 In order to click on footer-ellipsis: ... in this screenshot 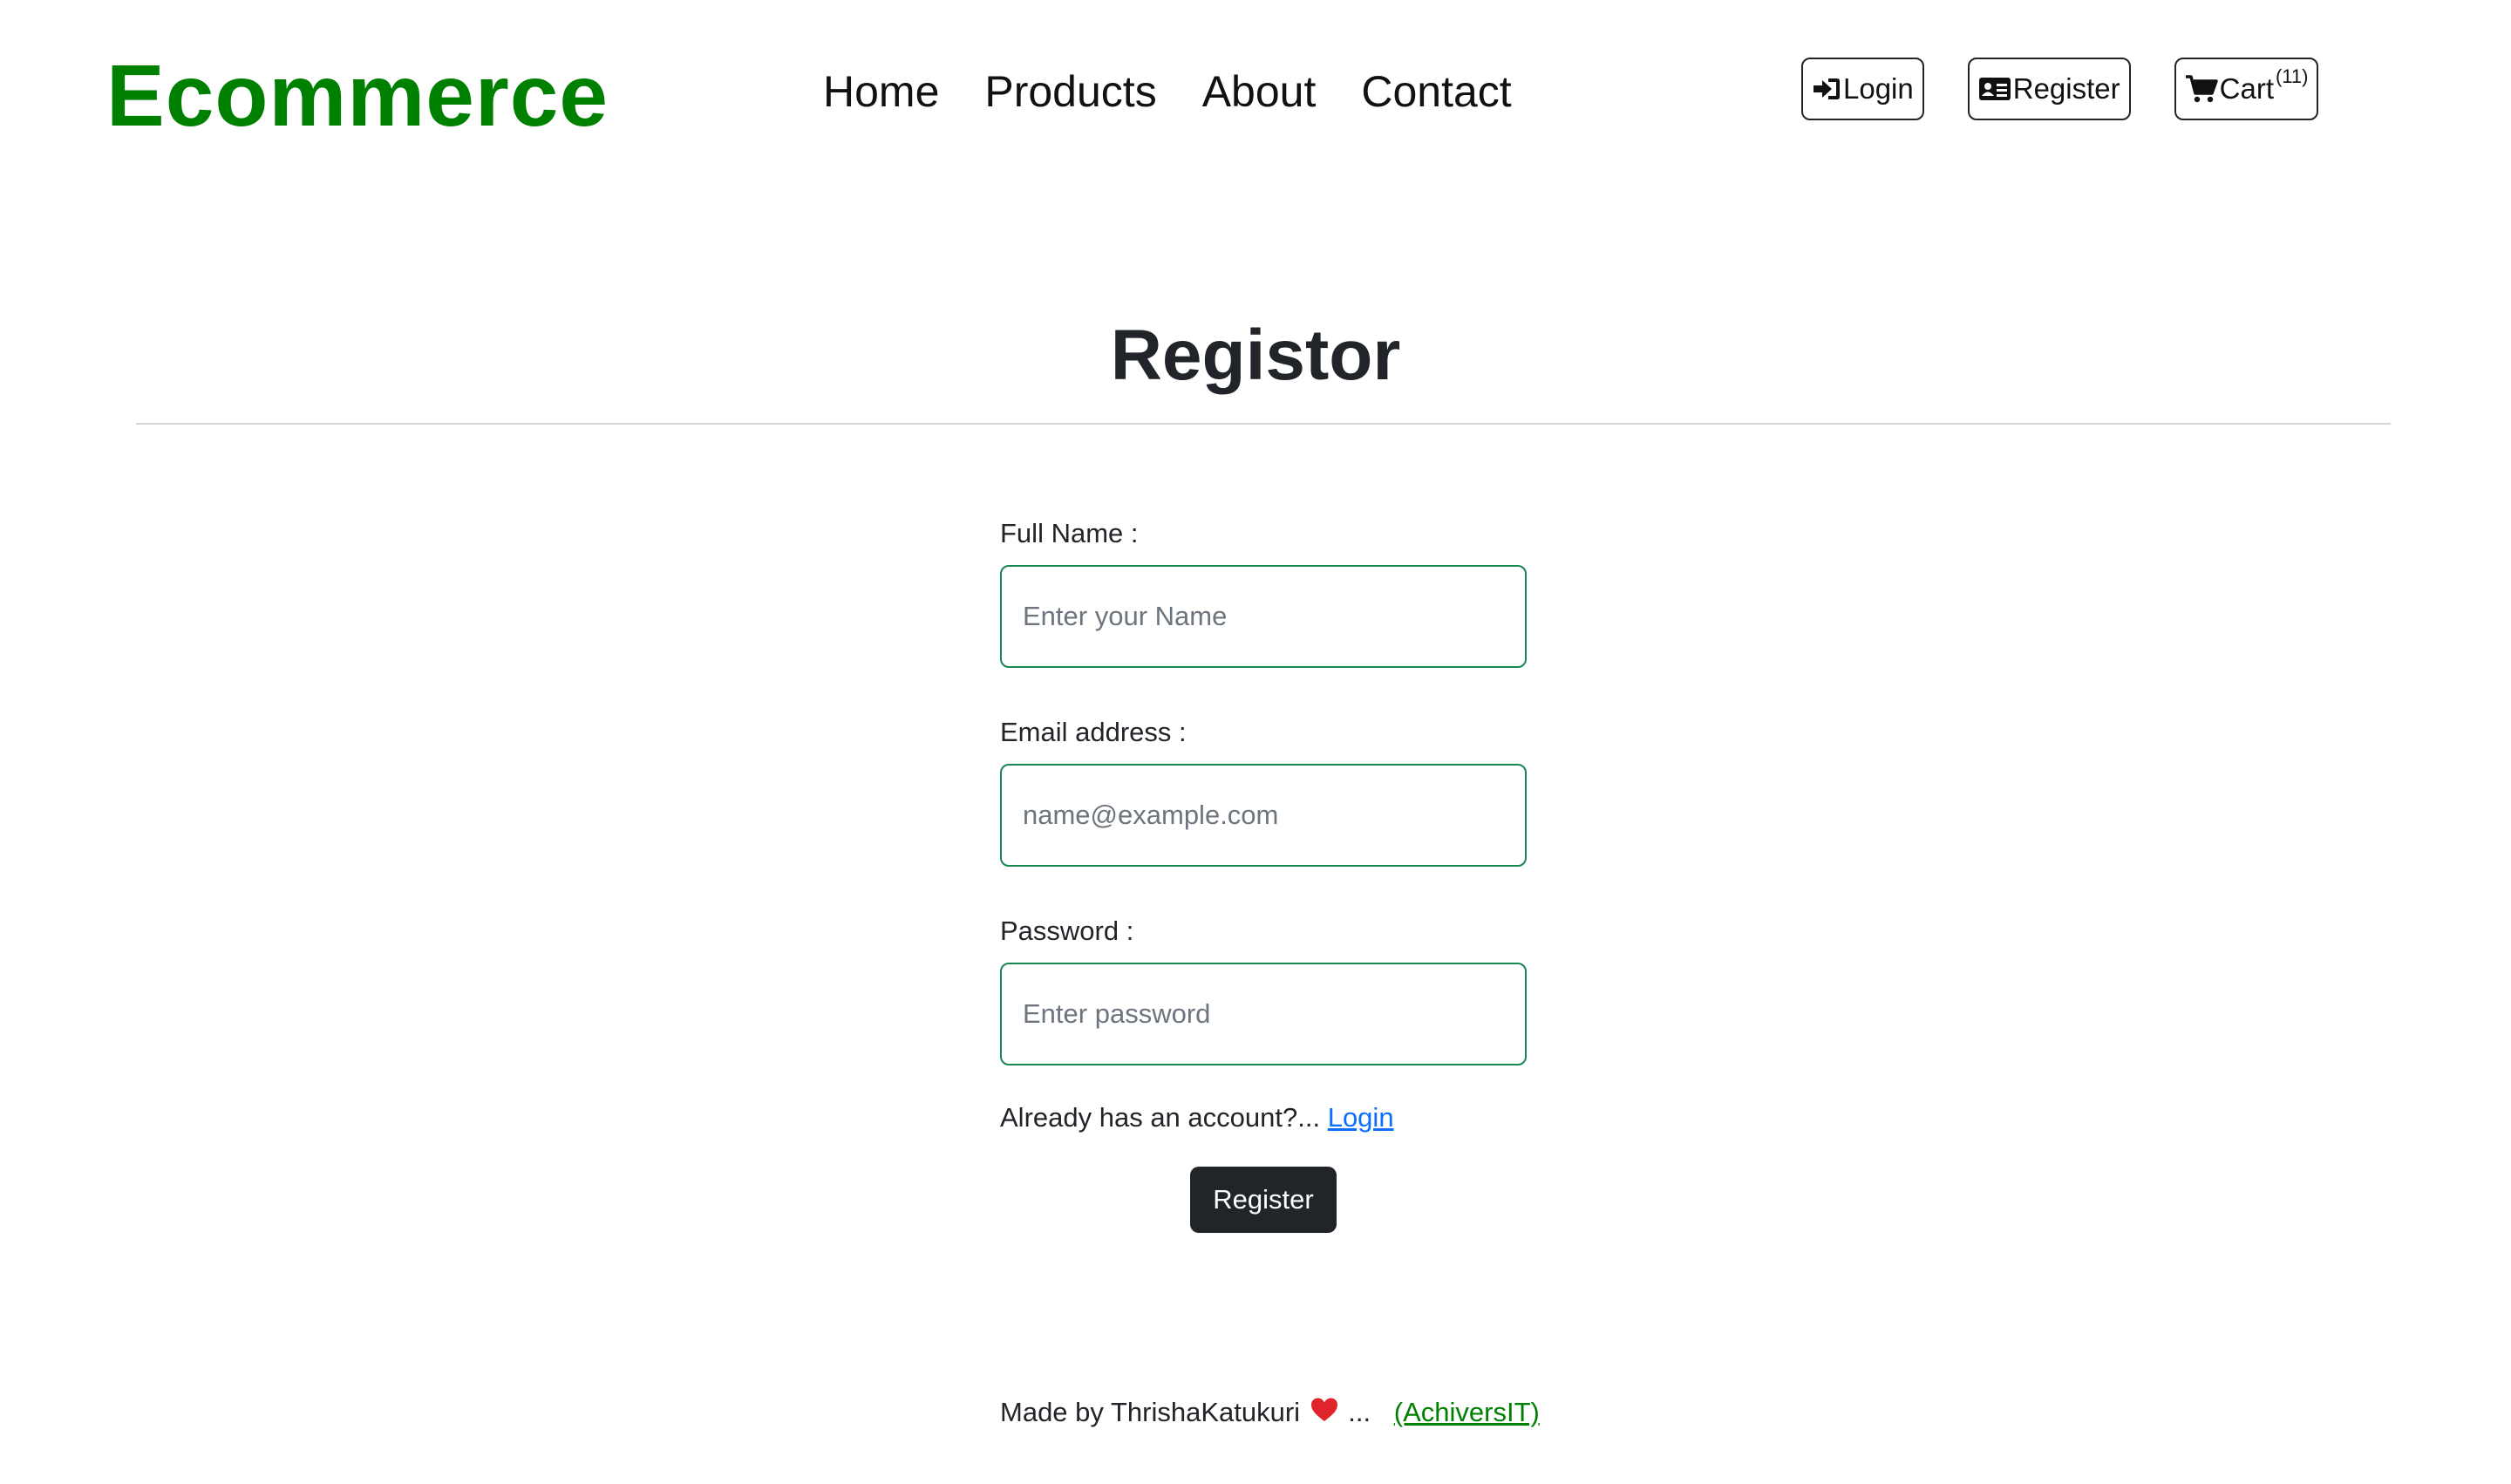, I will do `click(1359, 1412)`.